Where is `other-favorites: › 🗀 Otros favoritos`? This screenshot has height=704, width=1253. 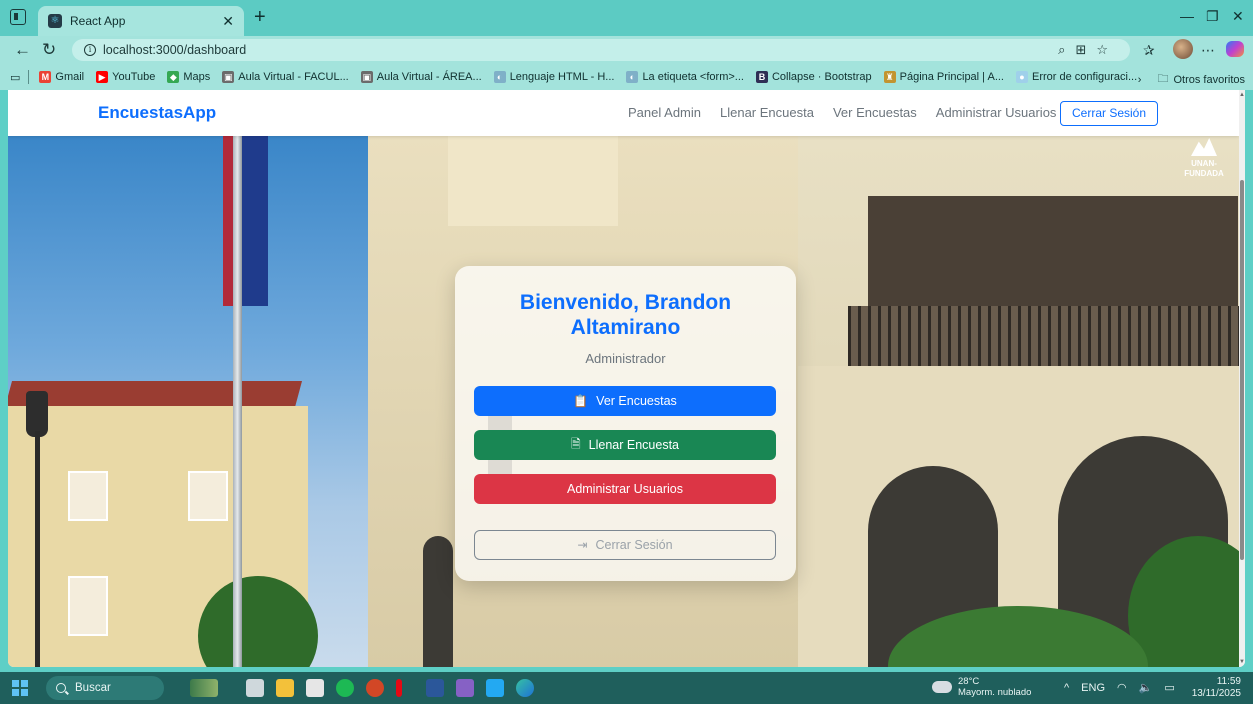 other-favorites: › 🗀 Otros favoritos is located at coordinates (1191, 79).